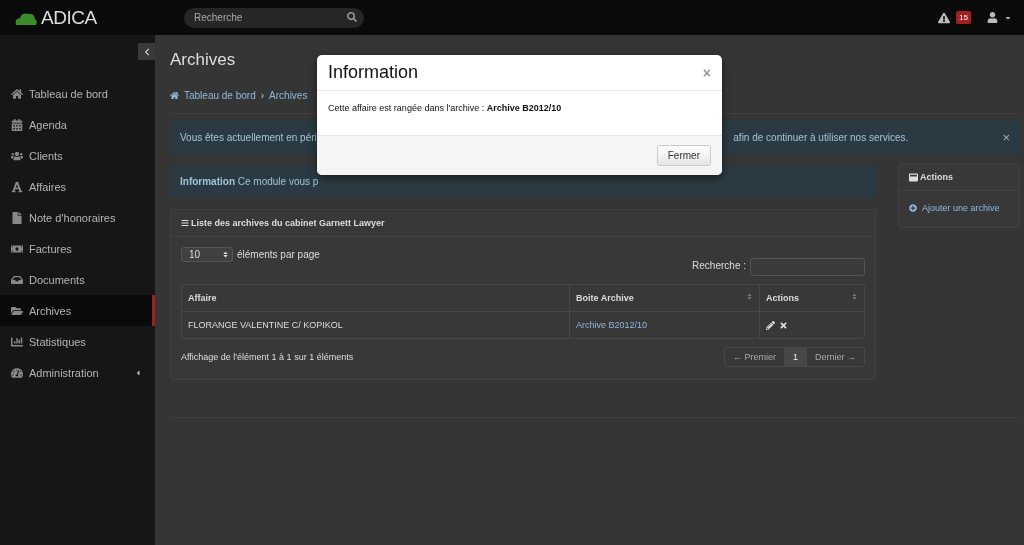  What do you see at coordinates (913, 208) in the screenshot?
I see `plus-icon` at bounding box center [913, 208].